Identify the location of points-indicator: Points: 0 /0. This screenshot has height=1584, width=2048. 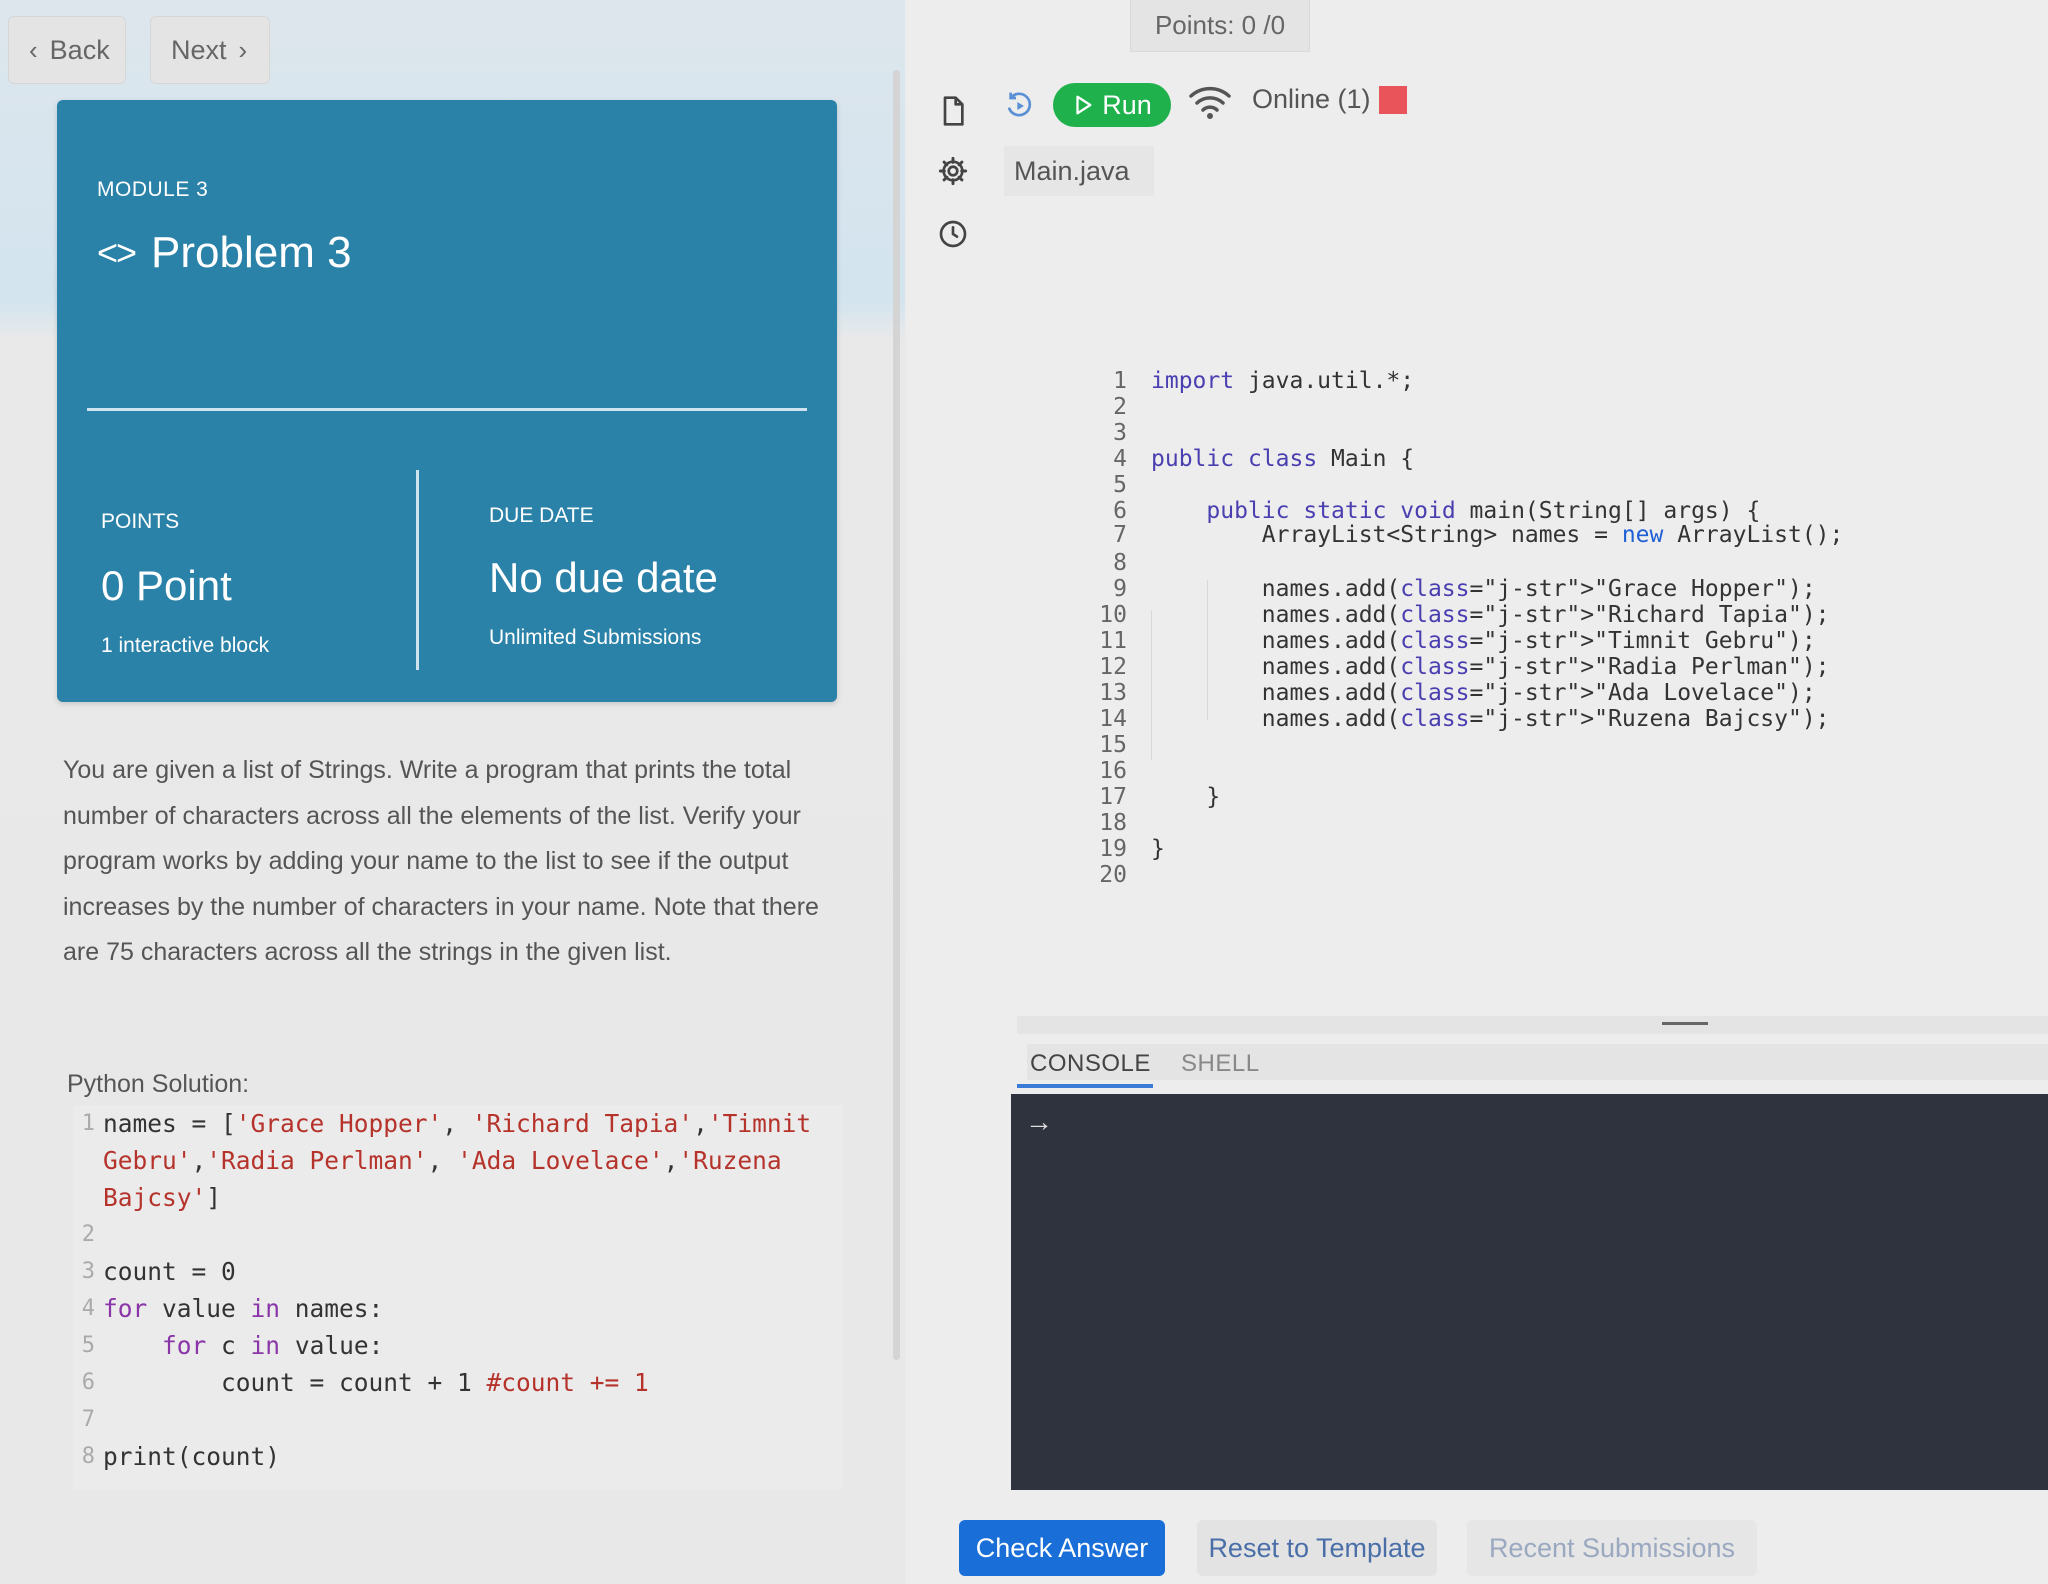
(1220, 26).